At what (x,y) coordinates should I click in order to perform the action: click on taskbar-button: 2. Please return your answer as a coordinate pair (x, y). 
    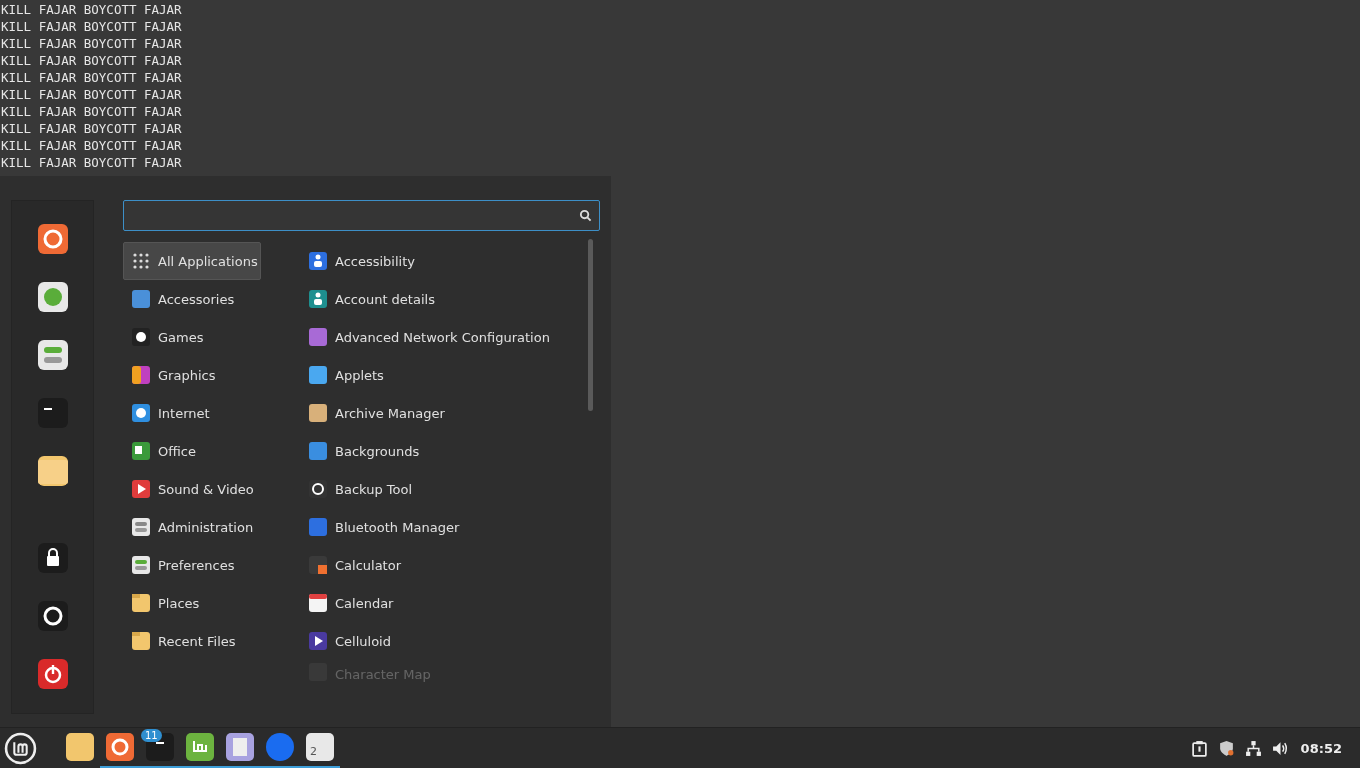
    Looking at the image, I should click on (320, 748).